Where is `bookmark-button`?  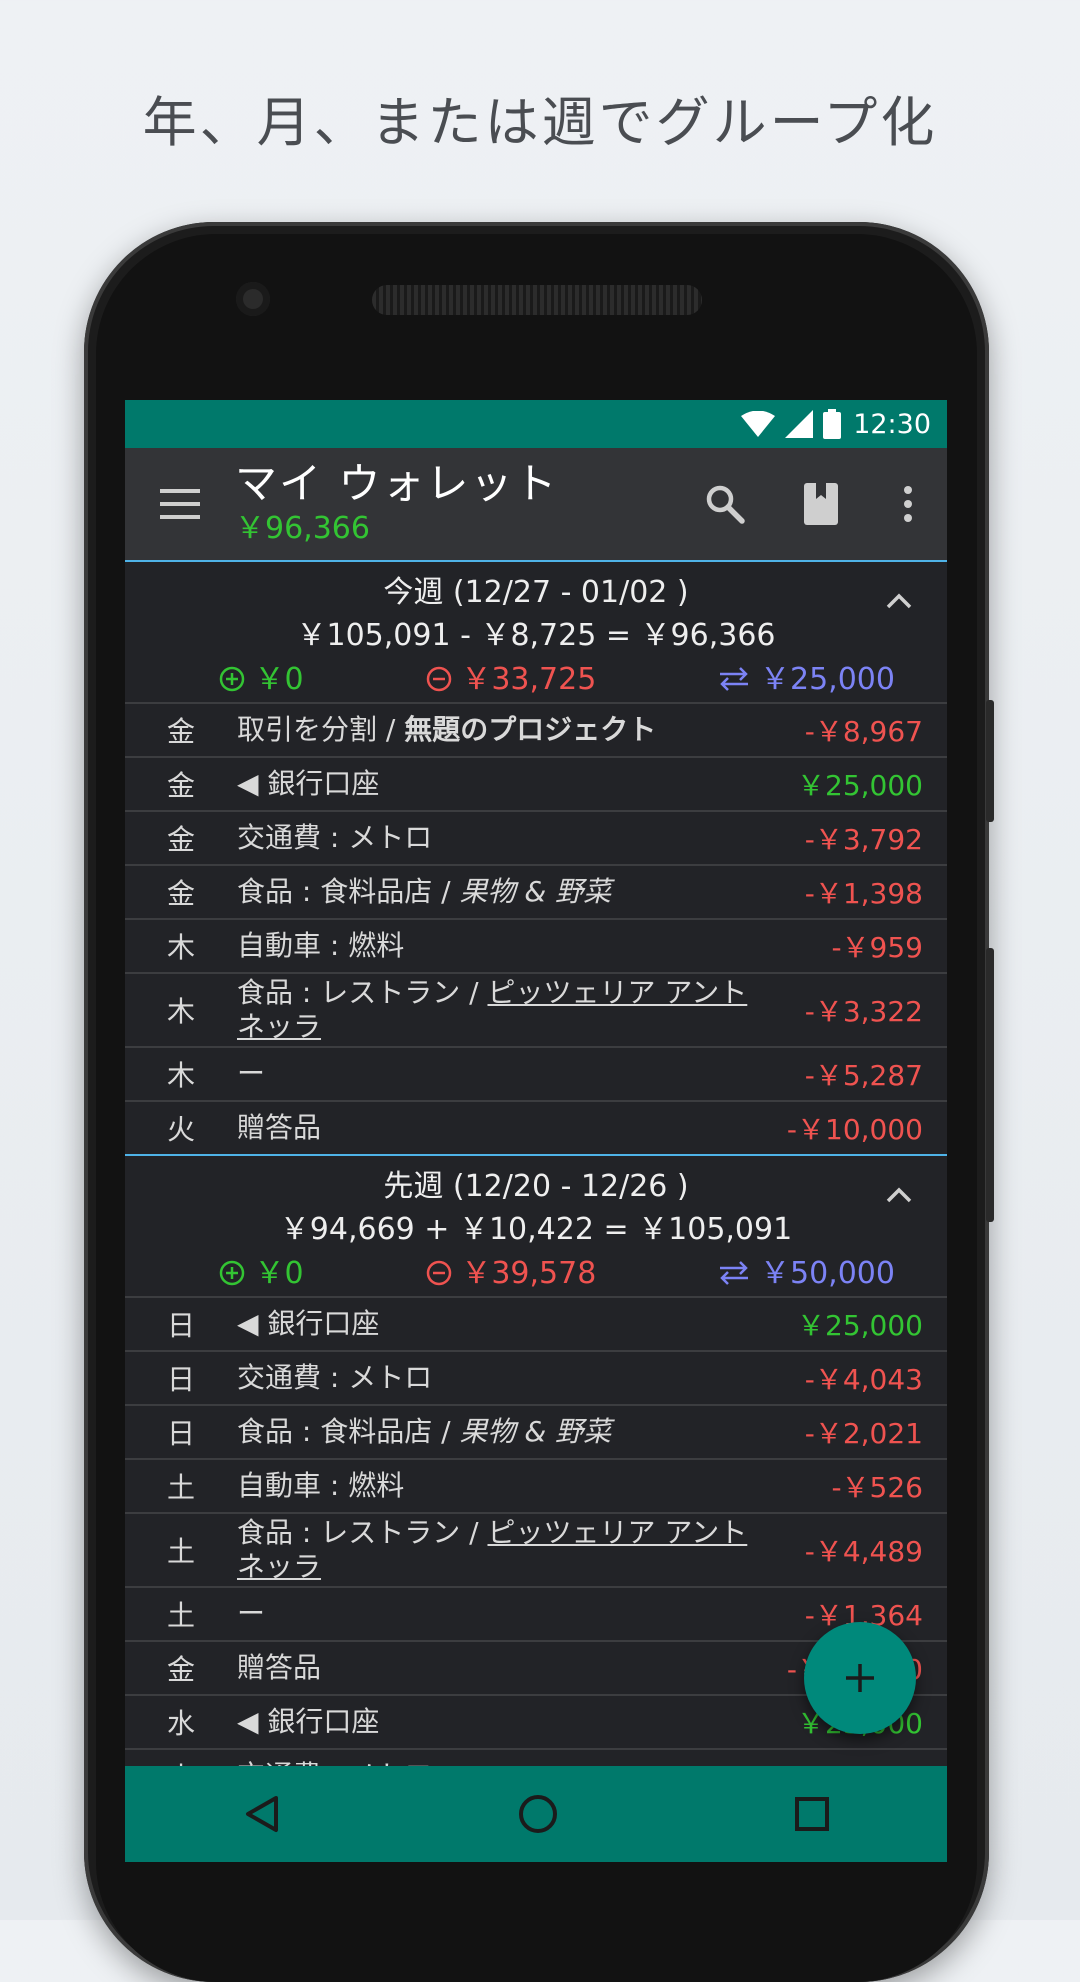
bookmark-button is located at coordinates (821, 504).